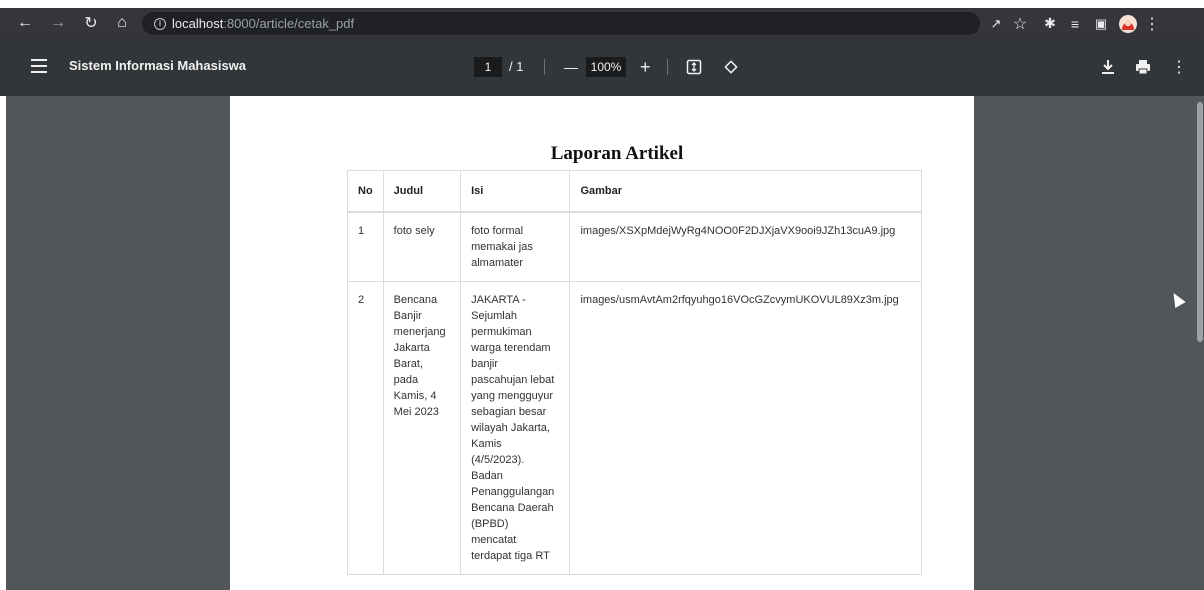 The height and width of the screenshot is (590, 1204). Describe the element at coordinates (561, 23) in the screenshot. I see `address-bar: i localhost:8000/article/cetak_pdf` at that location.